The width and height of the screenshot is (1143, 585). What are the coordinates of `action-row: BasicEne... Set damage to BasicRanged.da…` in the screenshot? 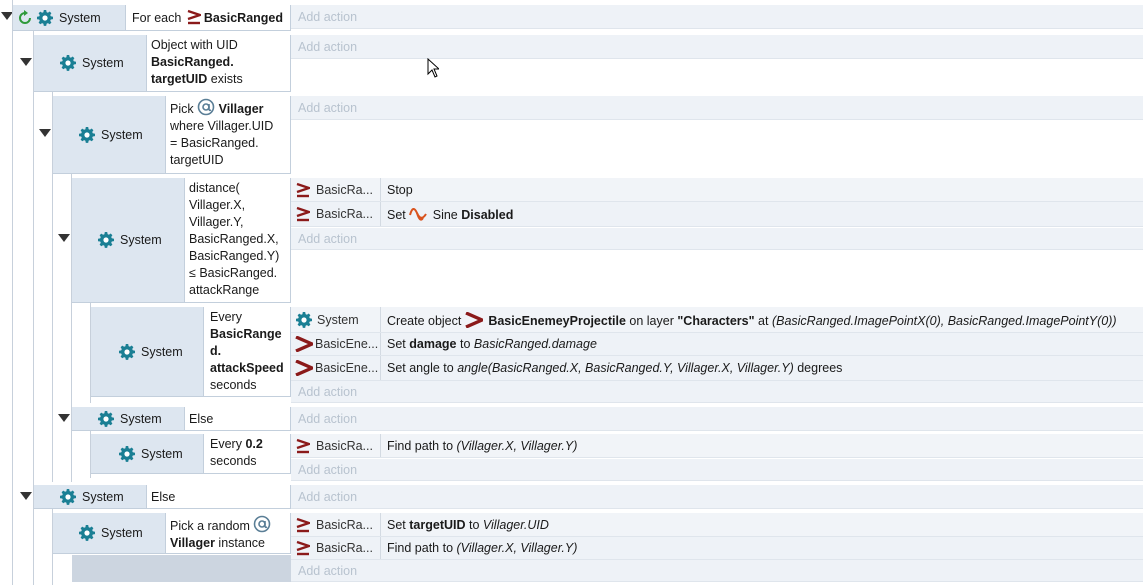 It's located at (717, 344).